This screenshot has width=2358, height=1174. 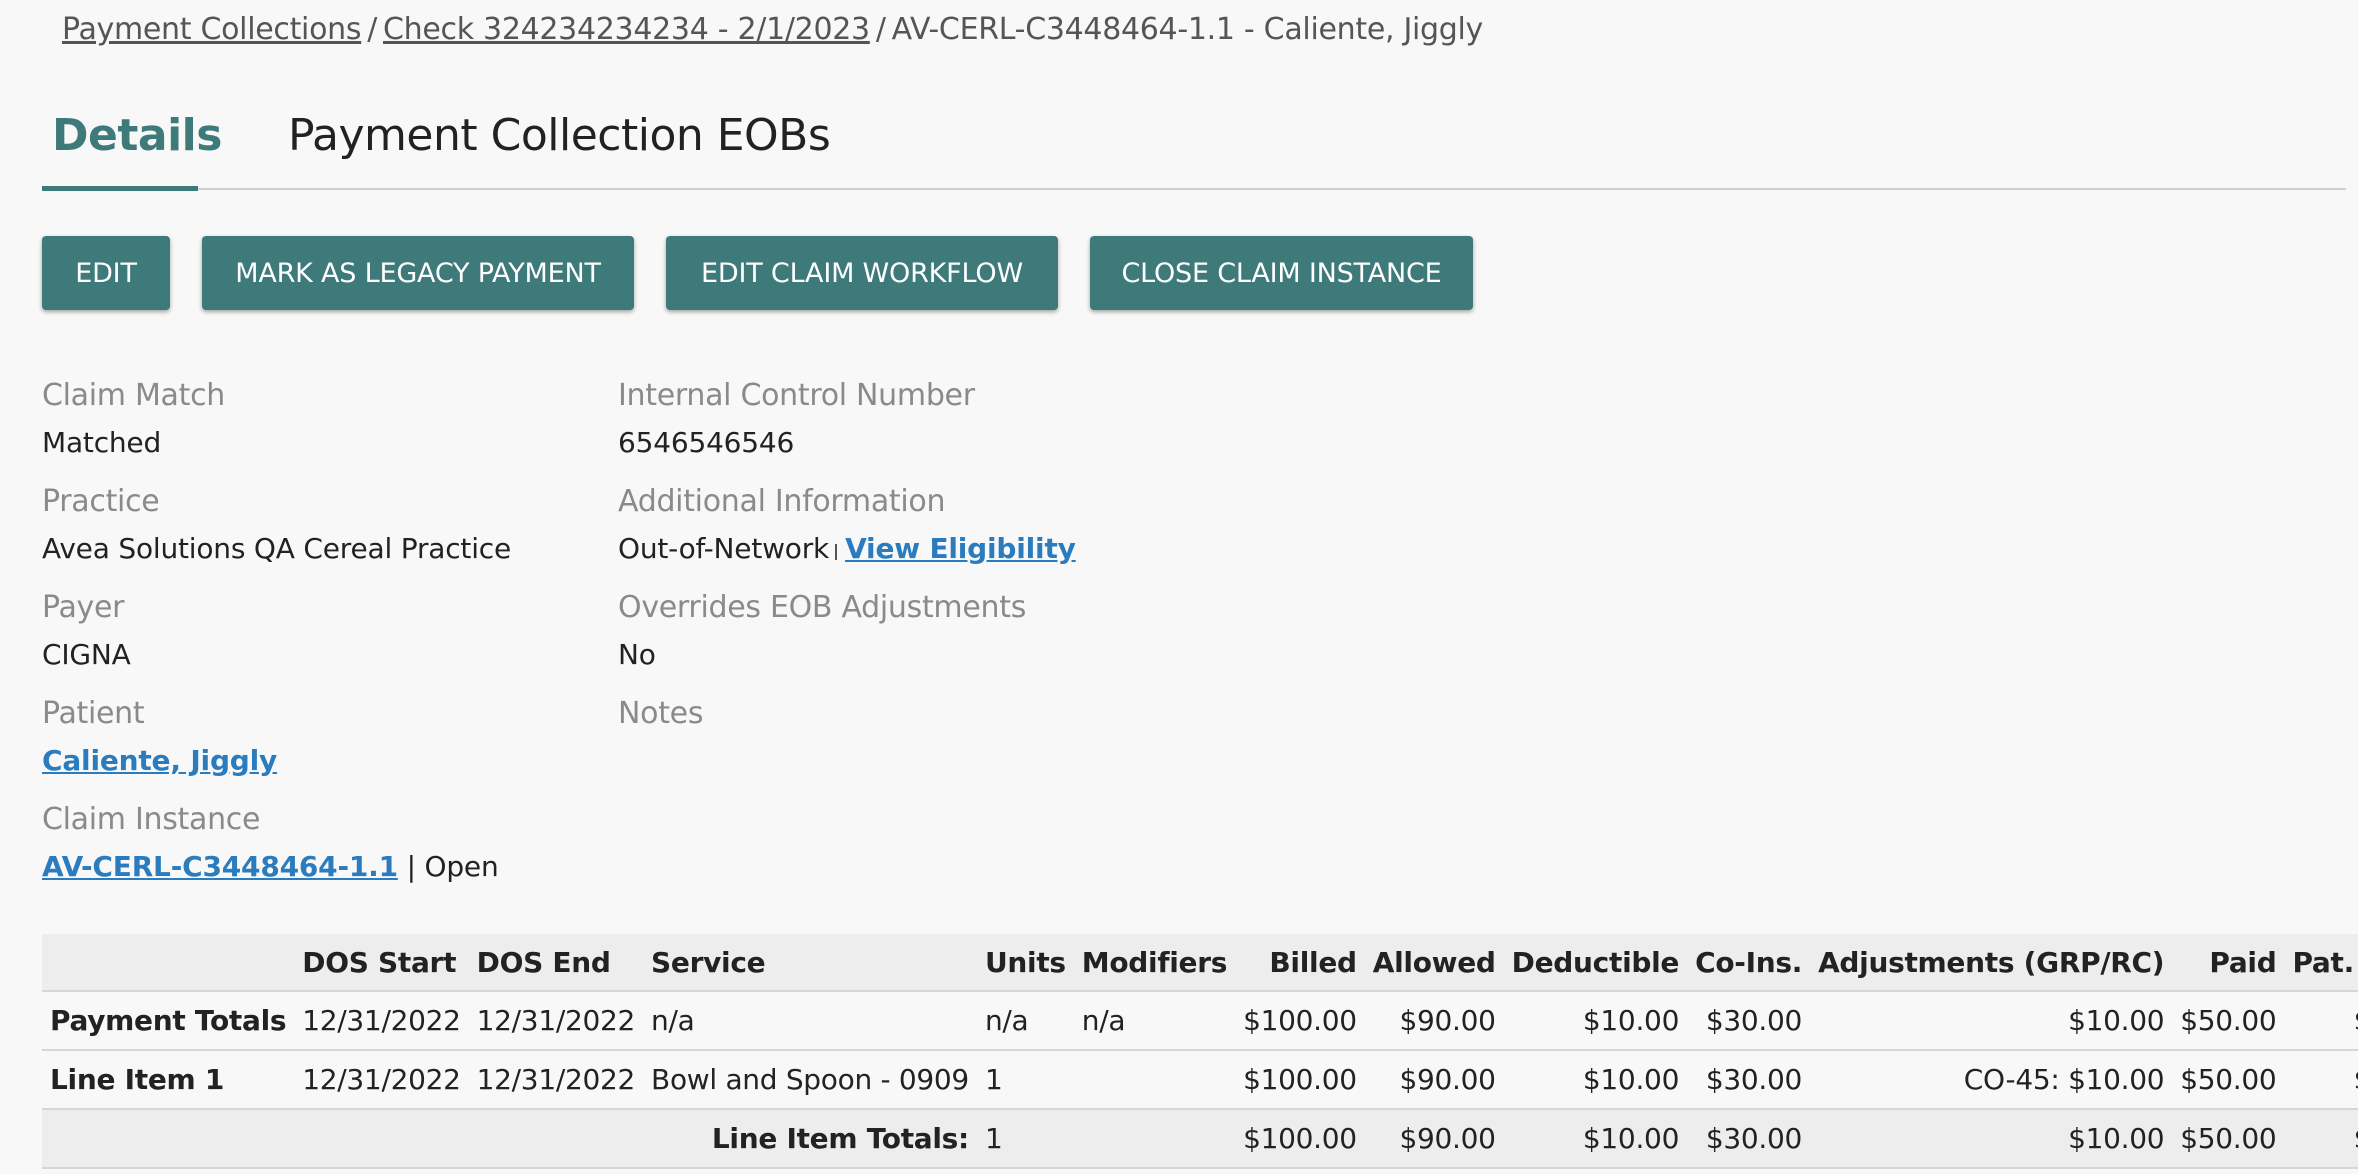 I want to click on tab-payment-collection-eobs: Payment Collection EOBs, so click(x=559, y=135).